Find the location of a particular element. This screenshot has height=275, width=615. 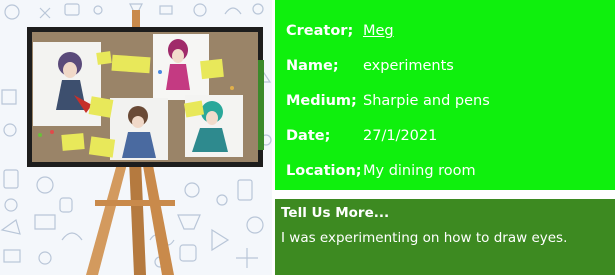

board-edge-shadow is located at coordinates (261, 105).